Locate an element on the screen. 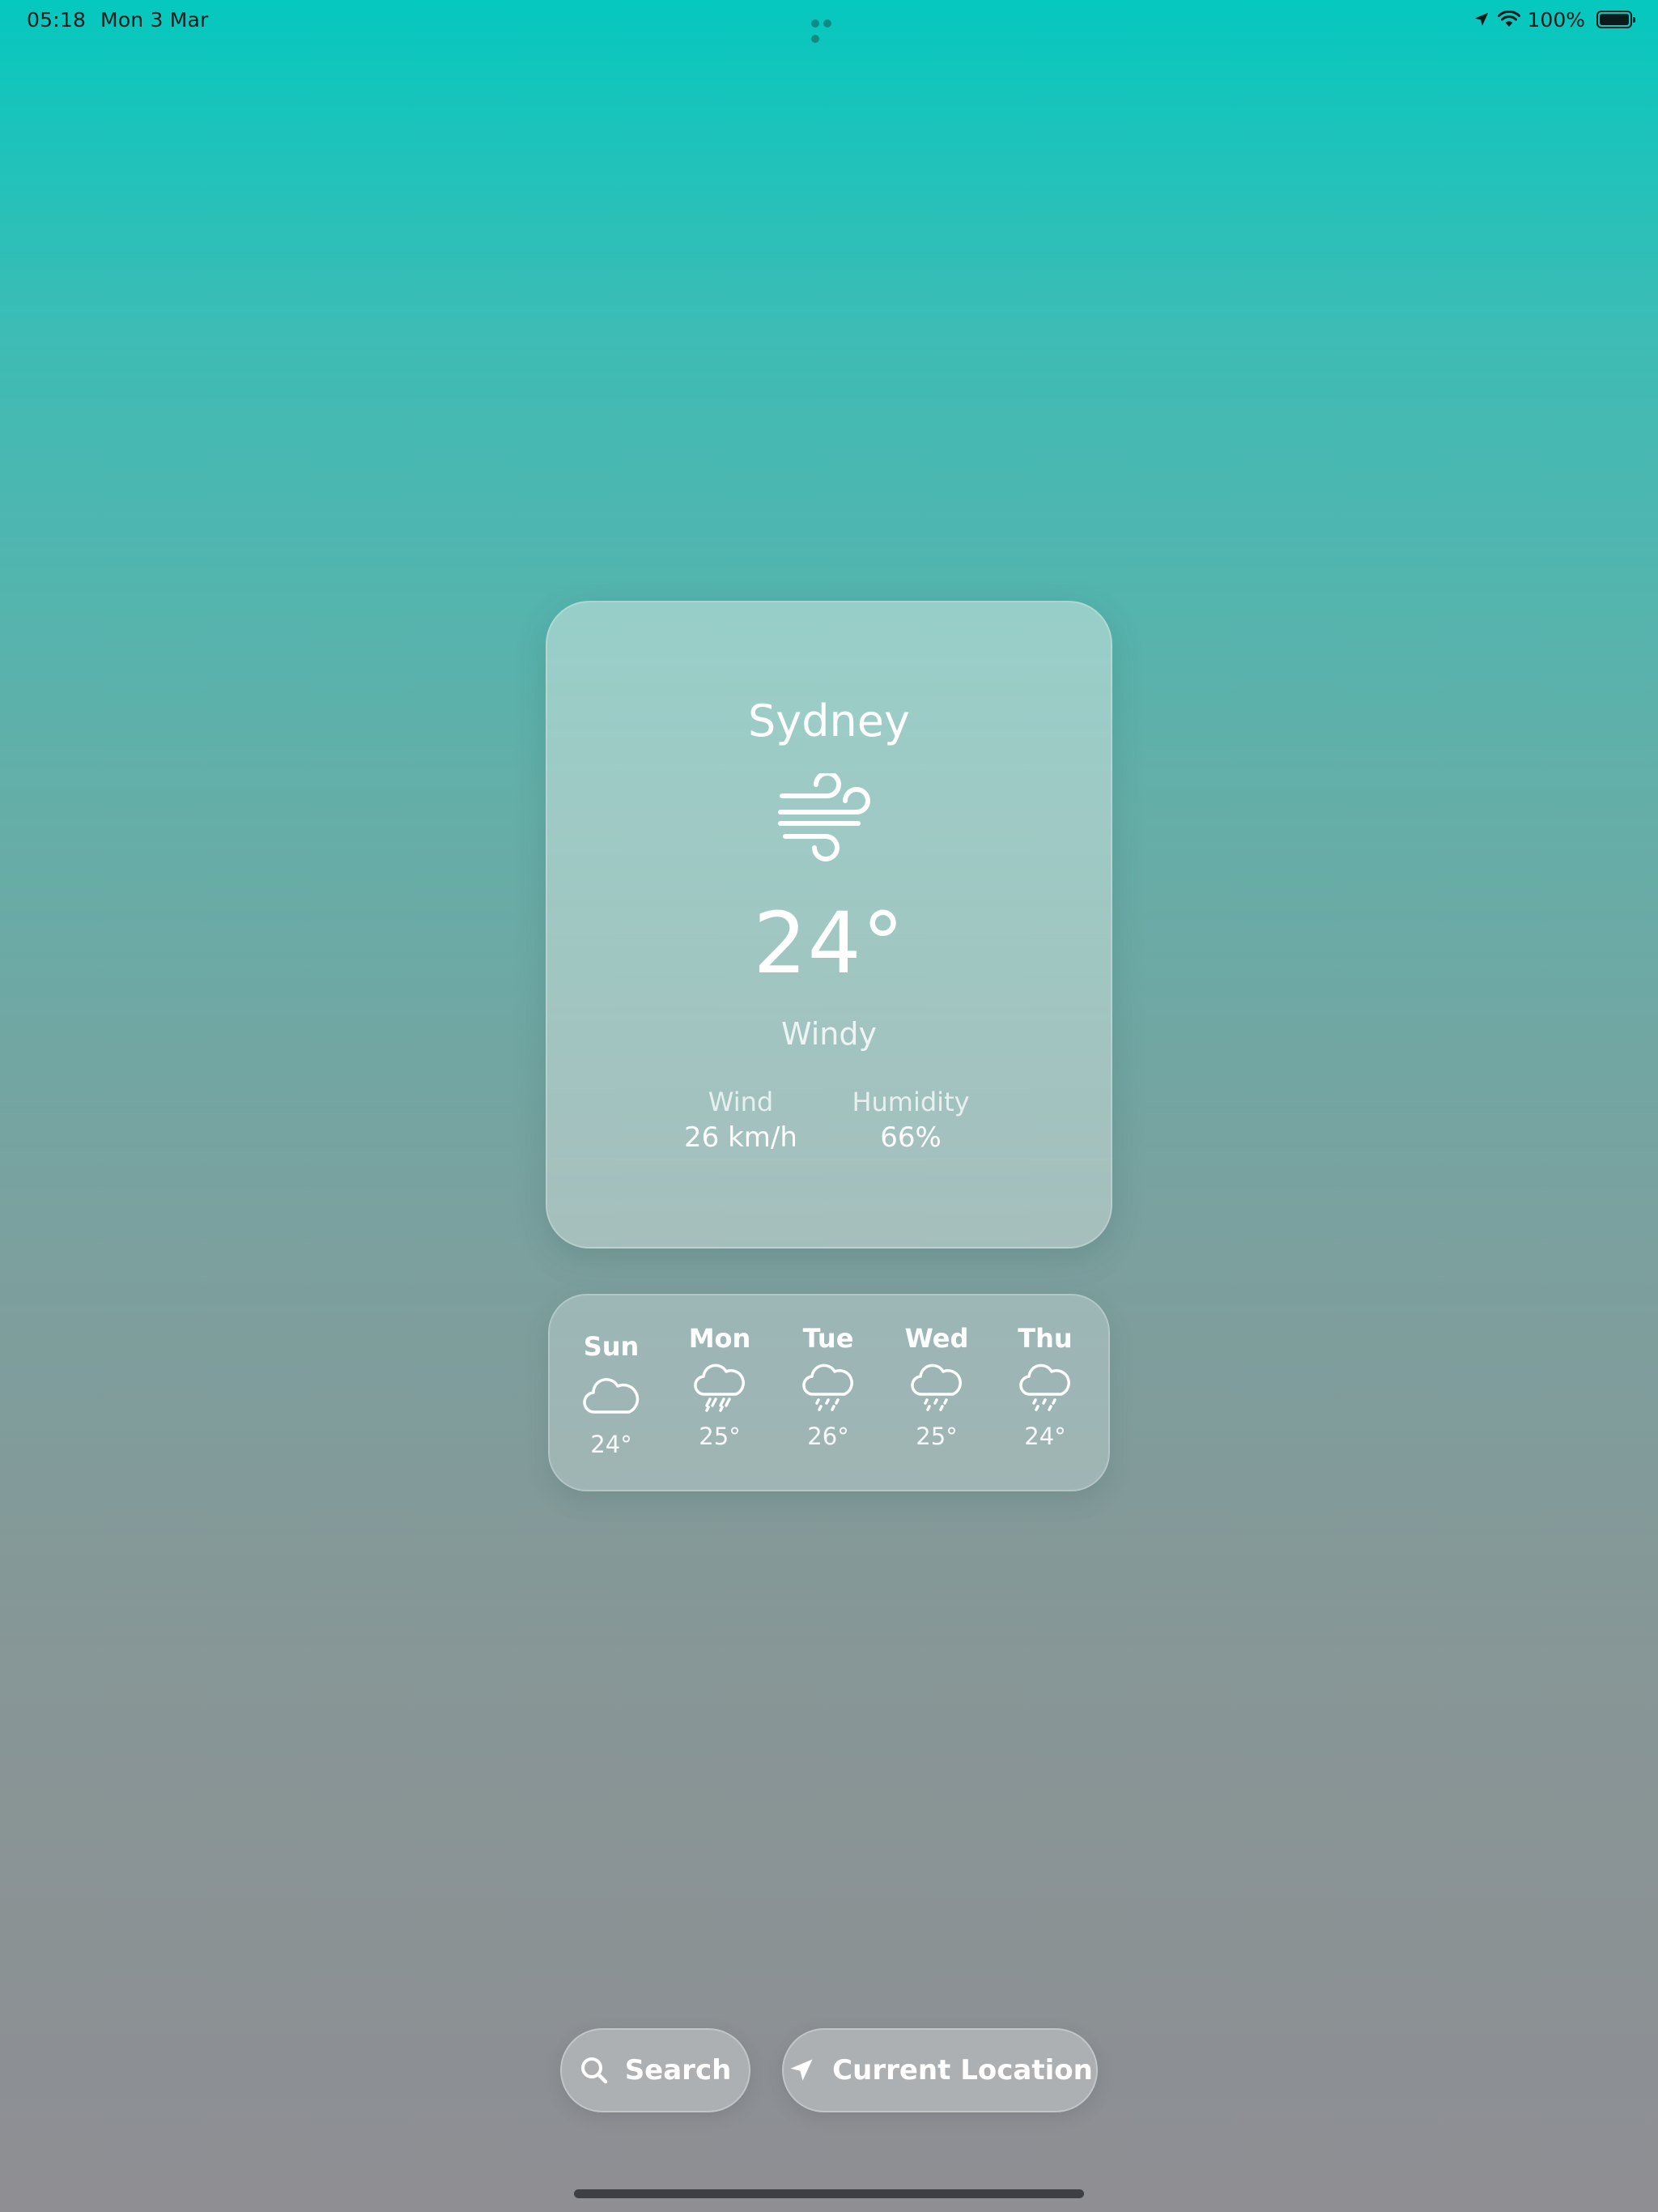  current-location-button: Current Location is located at coordinates (940, 2070).